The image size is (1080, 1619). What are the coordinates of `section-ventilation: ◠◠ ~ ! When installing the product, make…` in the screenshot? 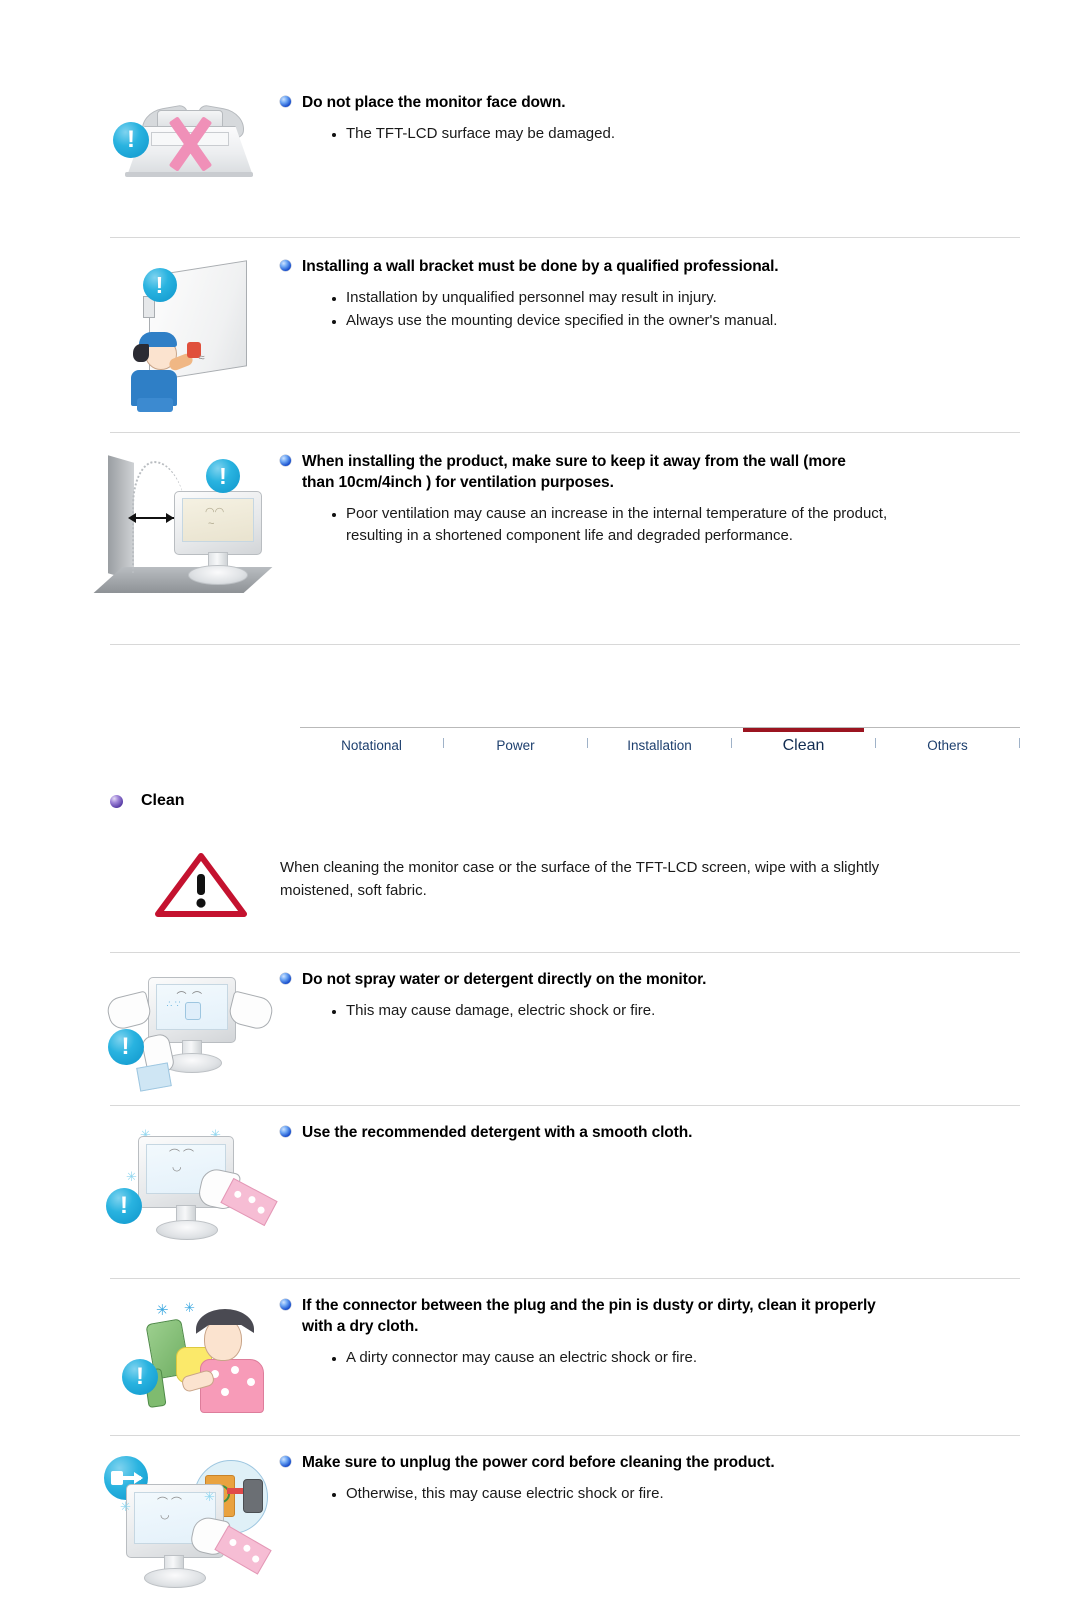 It's located at (540, 530).